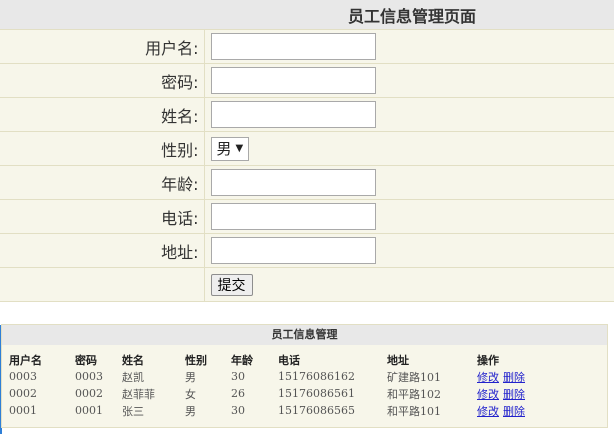  I want to click on cell-password: 0003, so click(89, 376).